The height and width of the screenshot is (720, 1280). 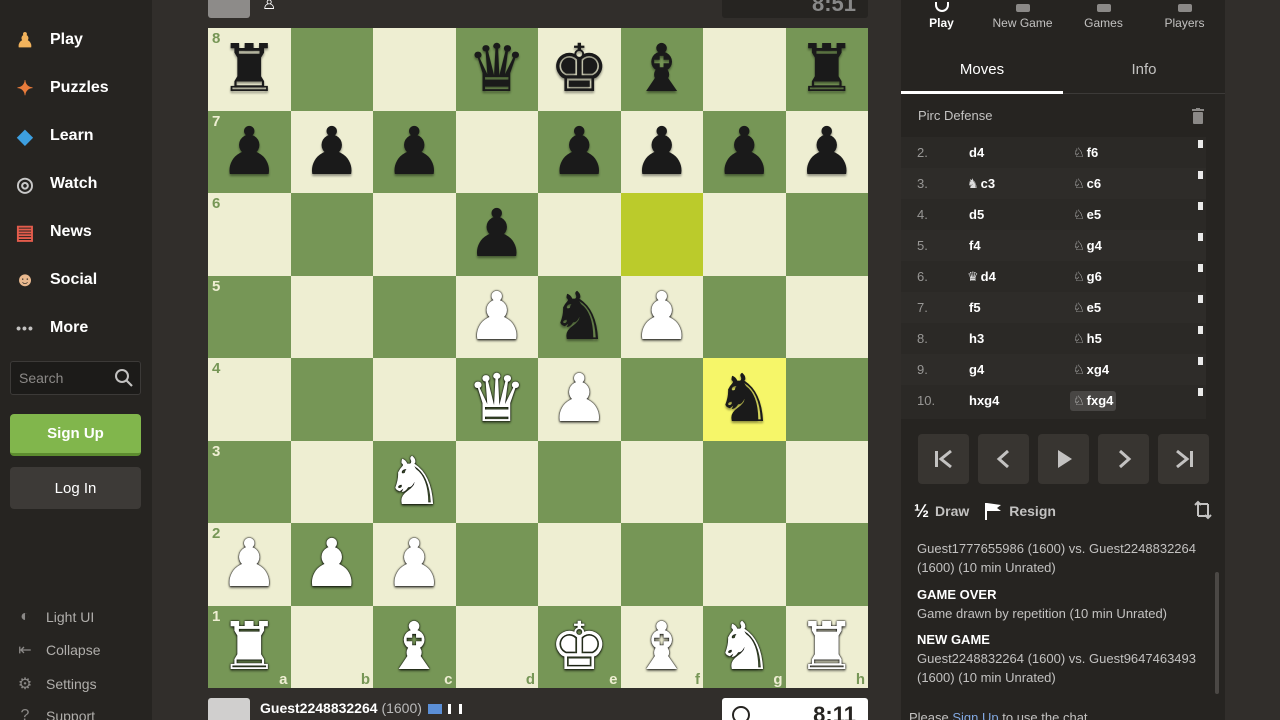 I want to click on square-b6, so click(x=331, y=234).